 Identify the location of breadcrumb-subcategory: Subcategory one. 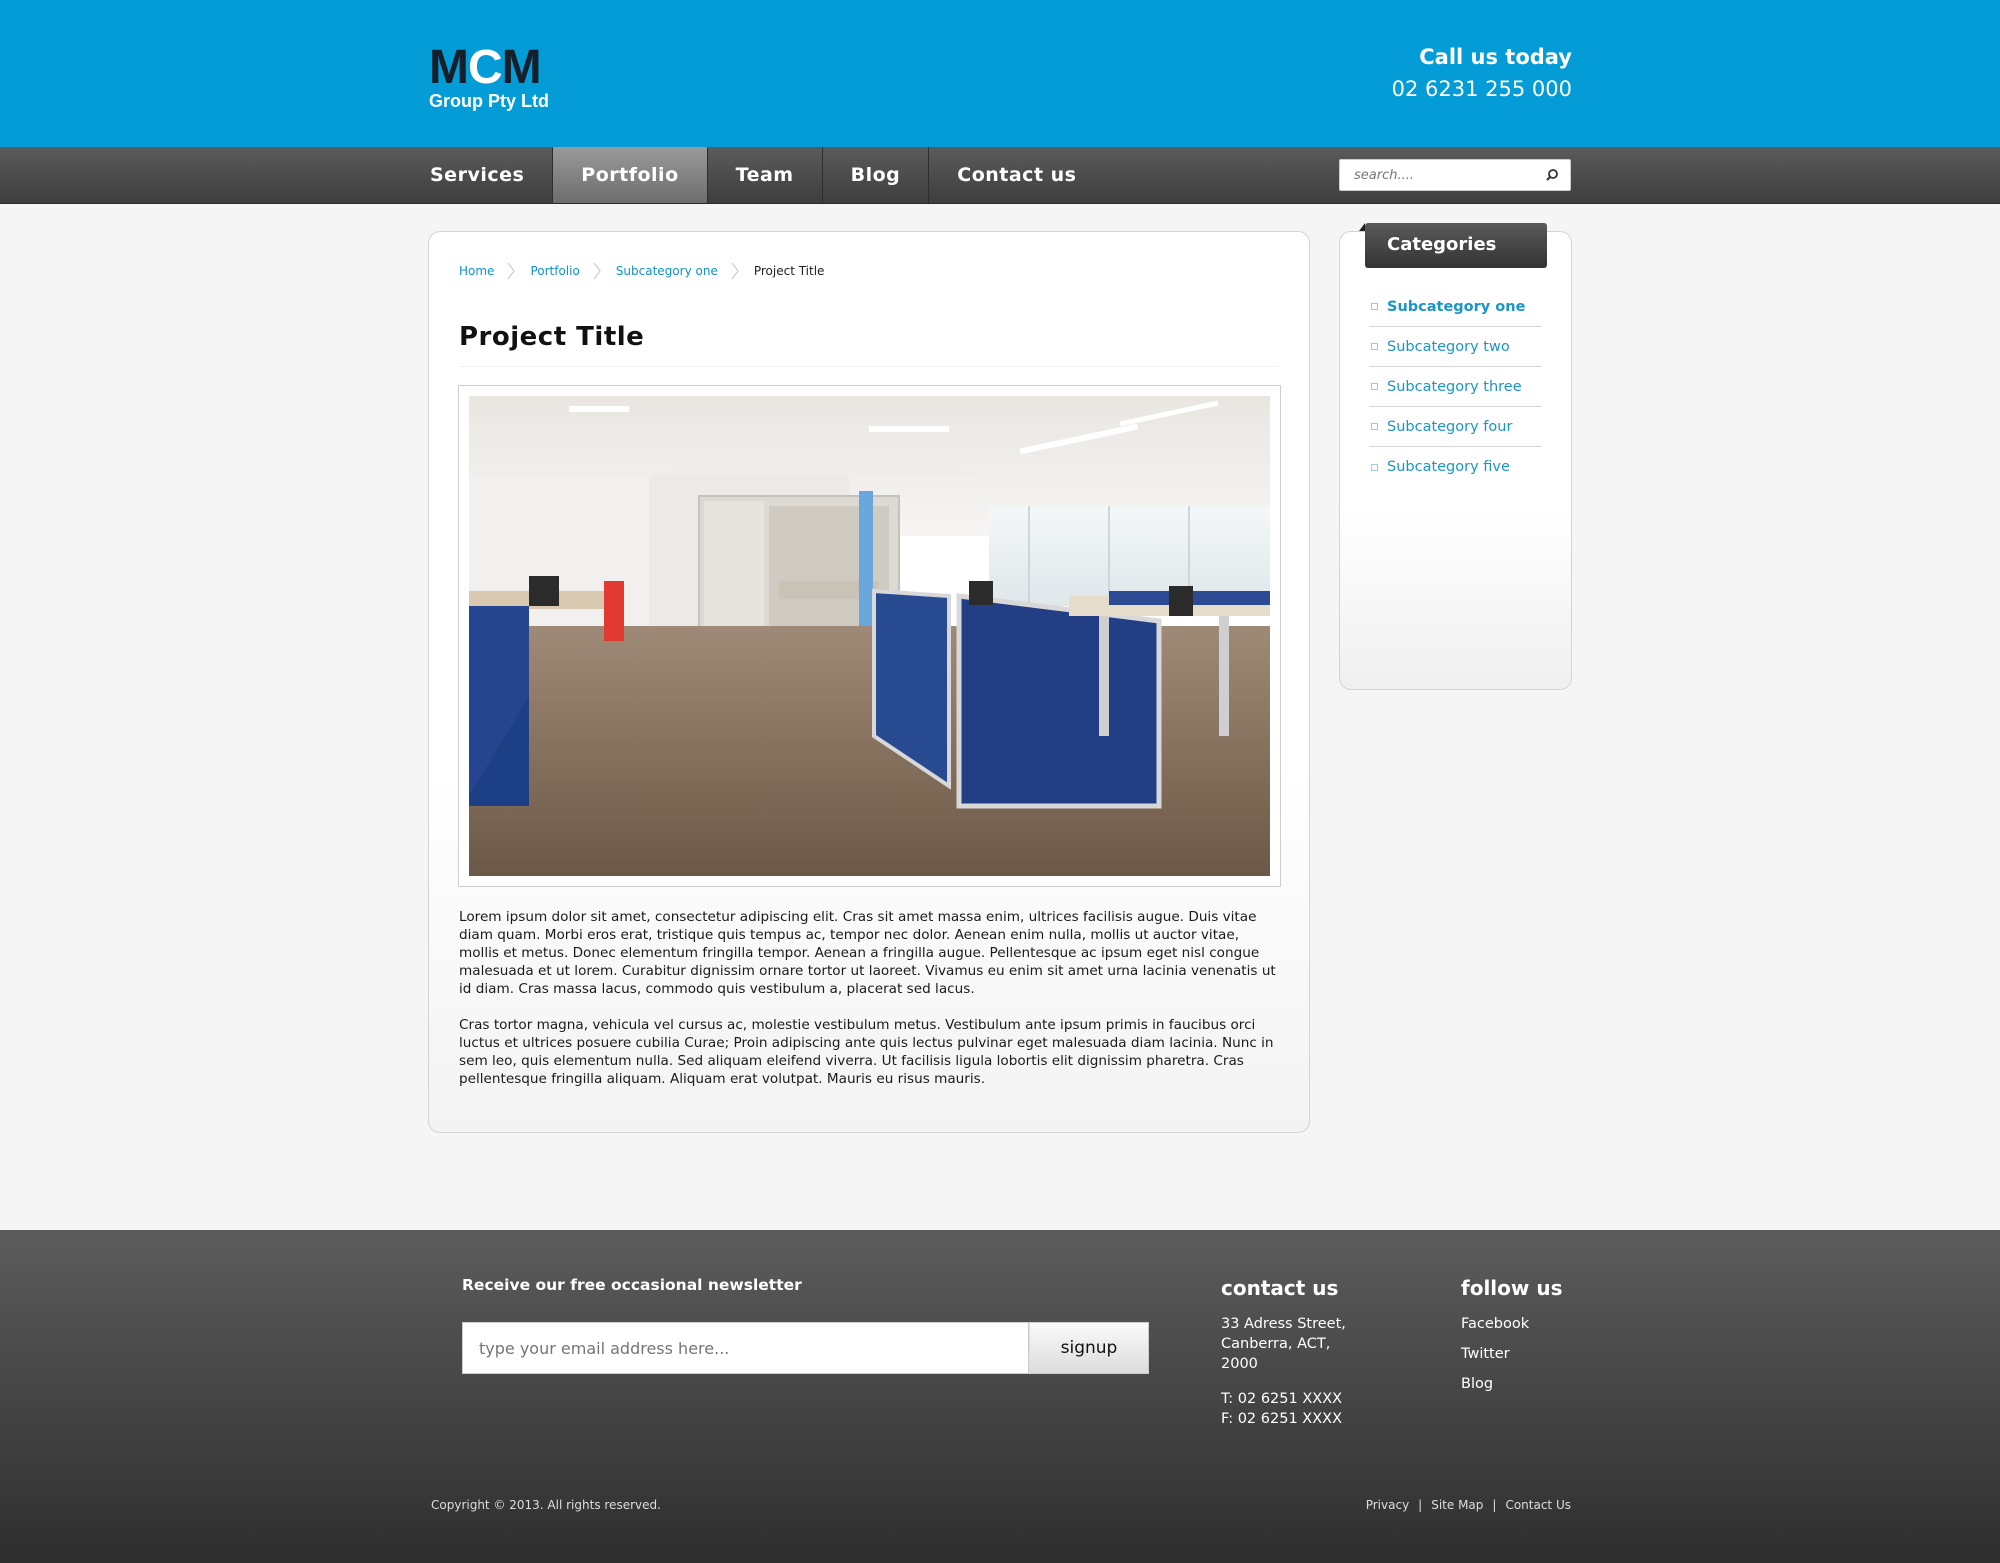
(667, 271).